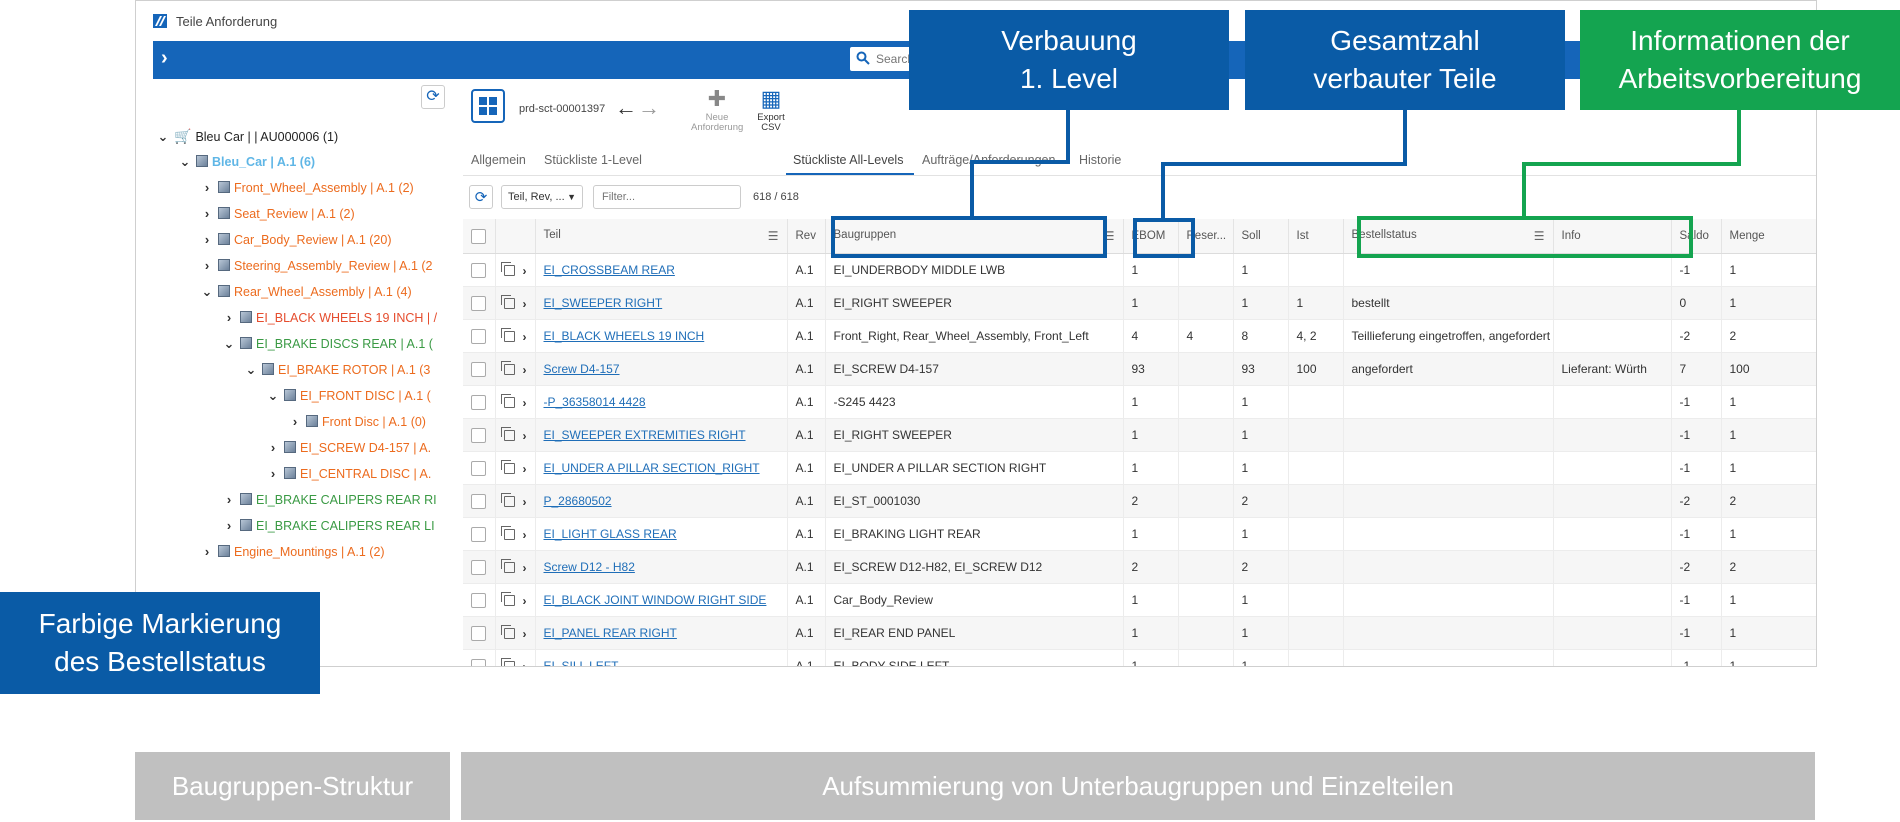 The height and width of the screenshot is (822, 1900). I want to click on tree-node-label: EI_BRAKE ROTOR | A.1 (3, so click(354, 370).